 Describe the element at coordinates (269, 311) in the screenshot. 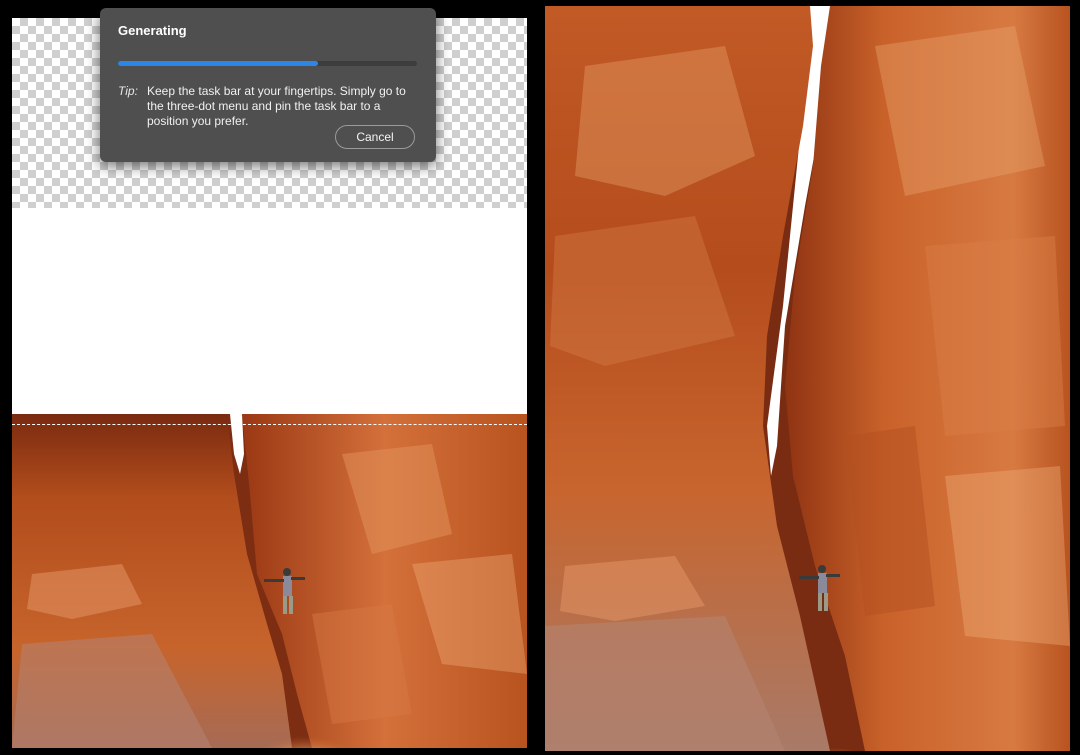

I see `selection-white-area` at that location.